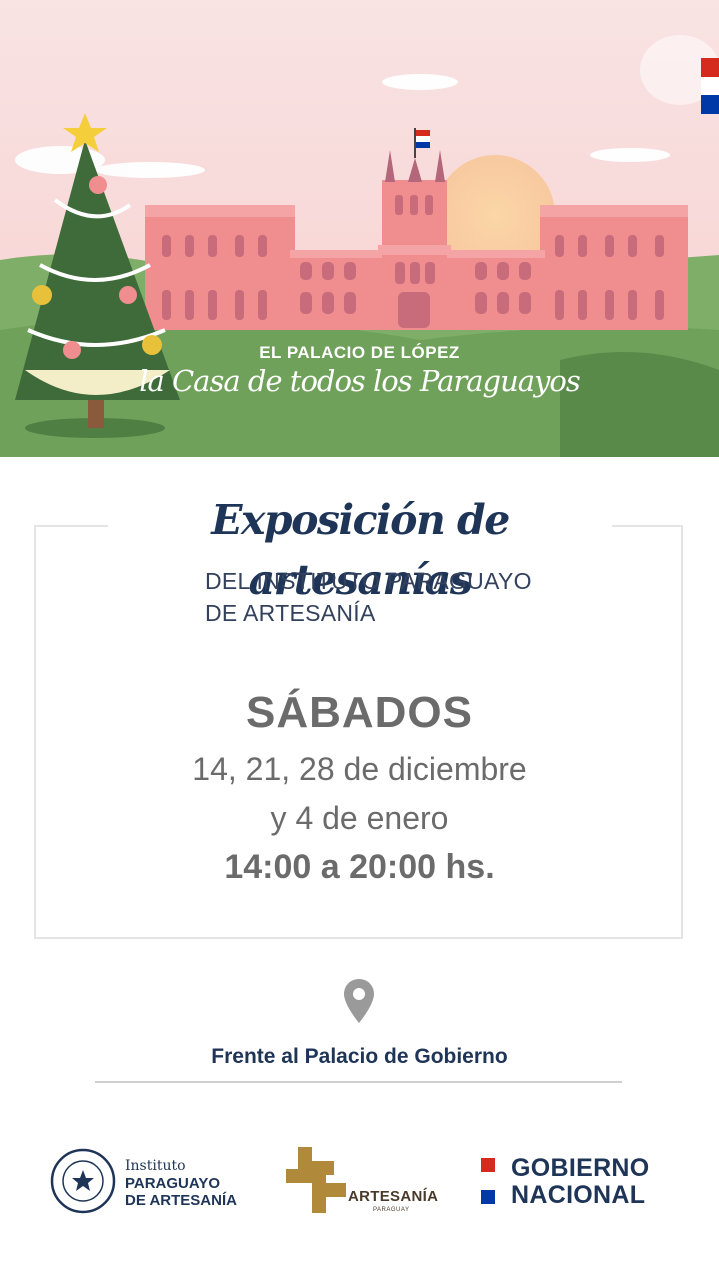 The image size is (719, 1280). I want to click on gobierno-line1: GOBIERNO, so click(580, 1168).